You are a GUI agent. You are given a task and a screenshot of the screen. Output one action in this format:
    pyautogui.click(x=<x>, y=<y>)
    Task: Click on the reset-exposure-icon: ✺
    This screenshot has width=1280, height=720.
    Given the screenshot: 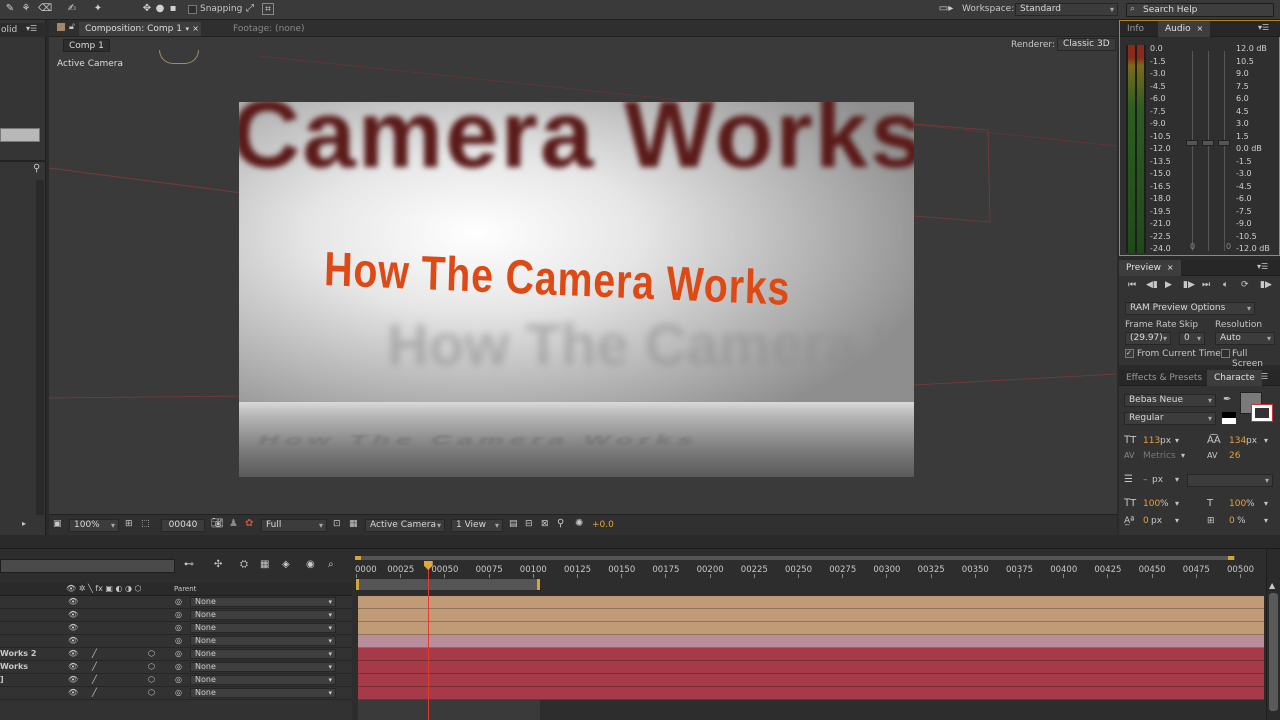 What is the action you would take?
    pyautogui.click(x=579, y=523)
    